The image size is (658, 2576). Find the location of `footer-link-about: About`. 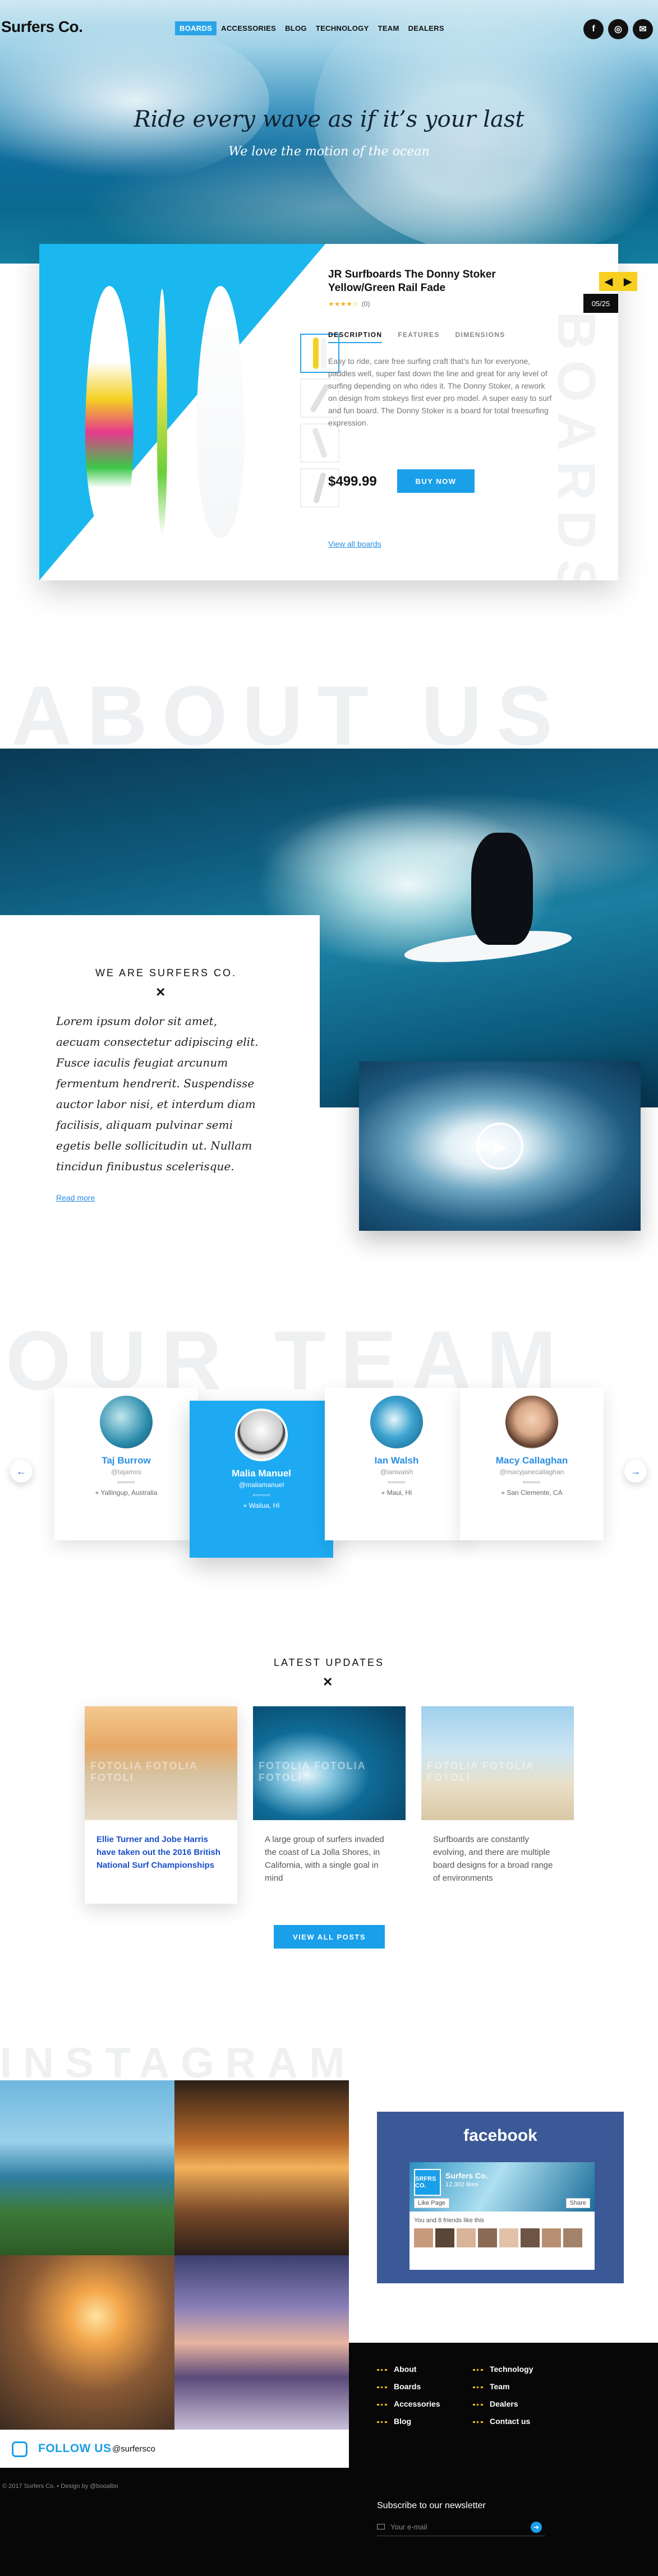

footer-link-about: About is located at coordinates (408, 2369).